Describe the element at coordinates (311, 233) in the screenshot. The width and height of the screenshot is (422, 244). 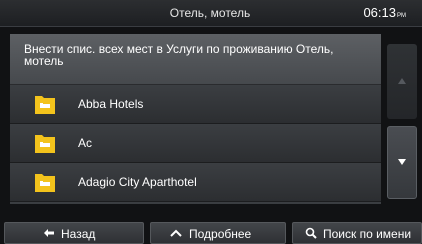
I see `search-icon` at that location.